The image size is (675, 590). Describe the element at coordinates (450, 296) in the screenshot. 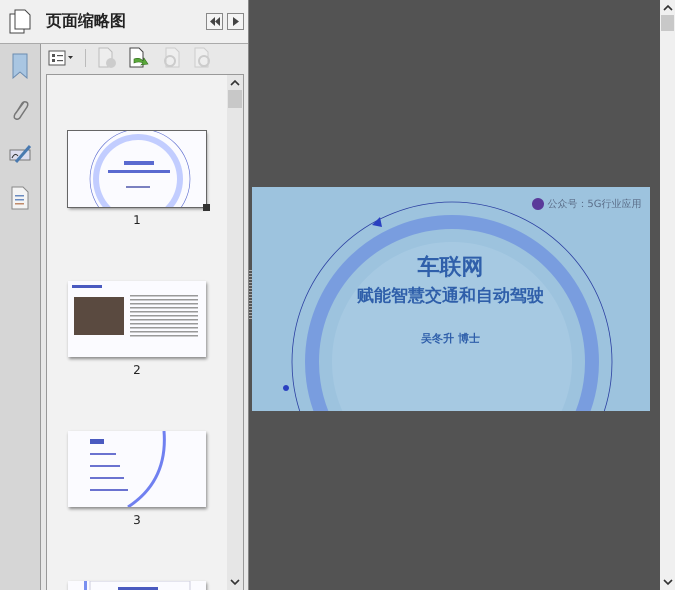

I see `slide-subtitle: 赋能智慧交通和自动驾驶` at that location.